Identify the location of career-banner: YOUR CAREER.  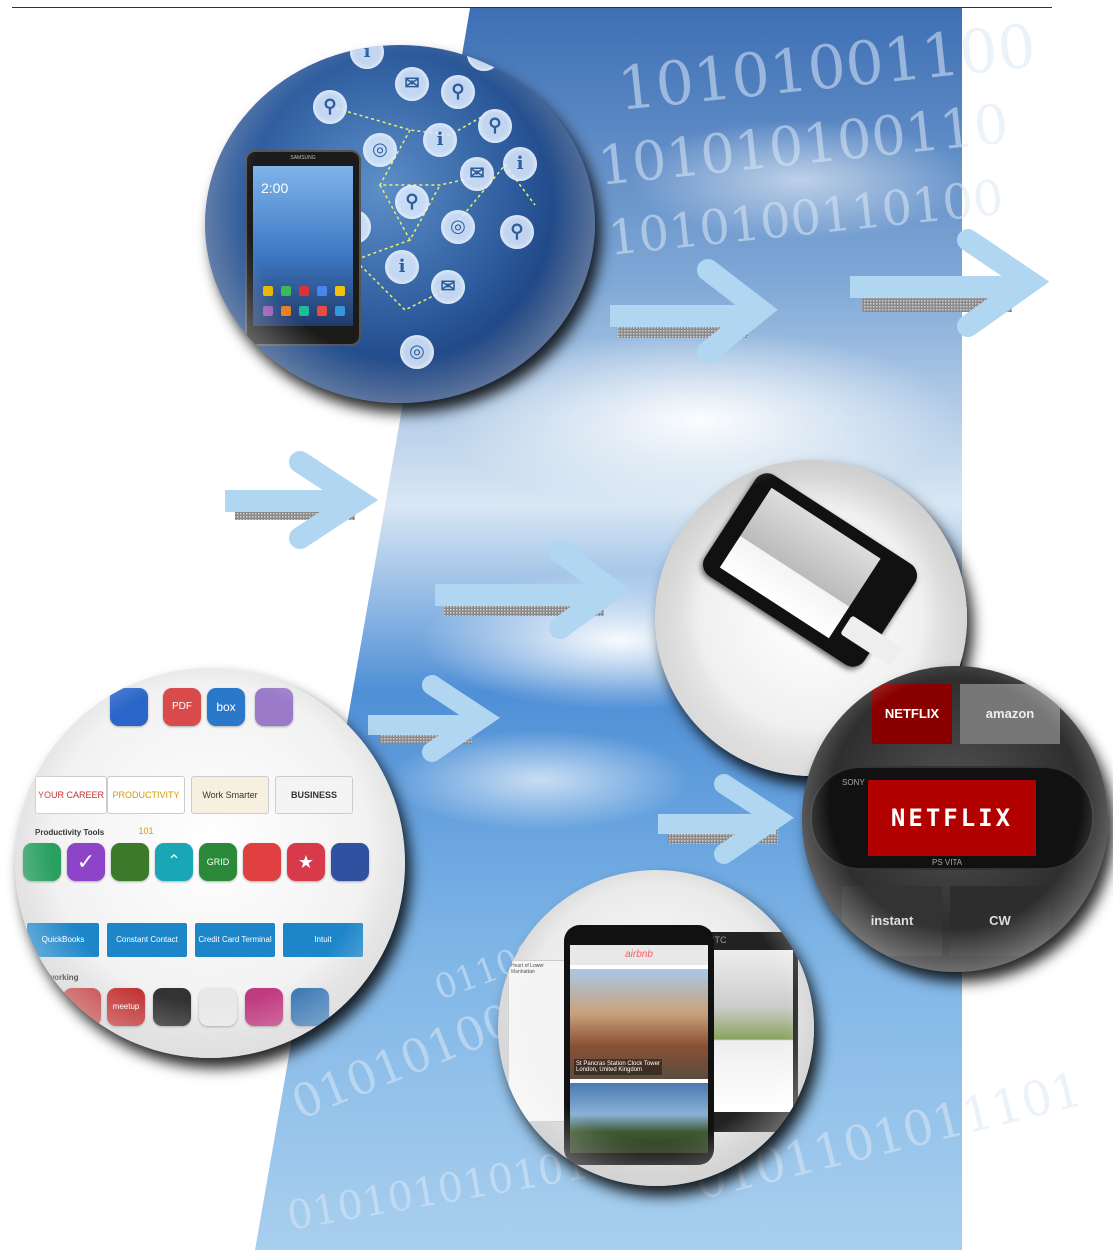
(71, 795).